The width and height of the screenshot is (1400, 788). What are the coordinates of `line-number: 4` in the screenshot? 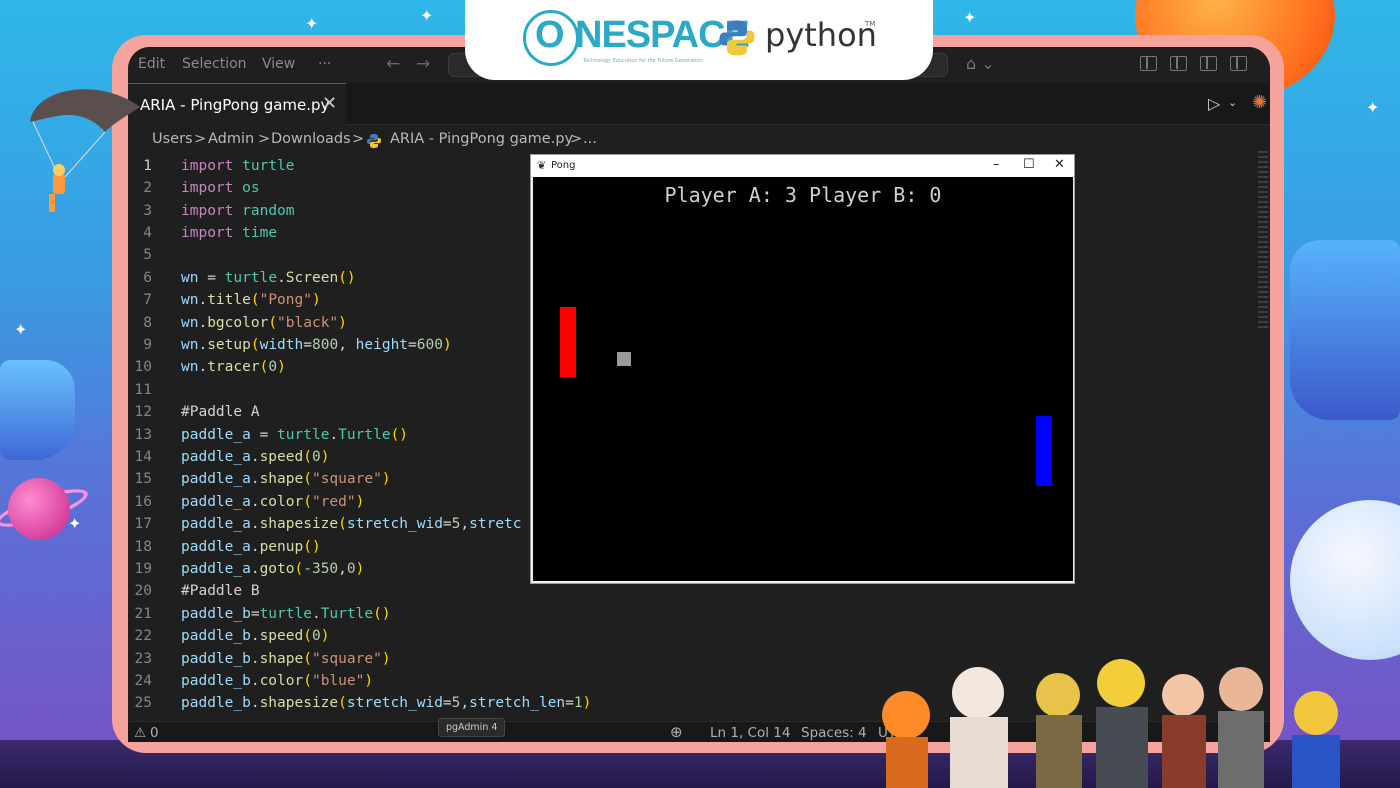 It's located at (147, 233).